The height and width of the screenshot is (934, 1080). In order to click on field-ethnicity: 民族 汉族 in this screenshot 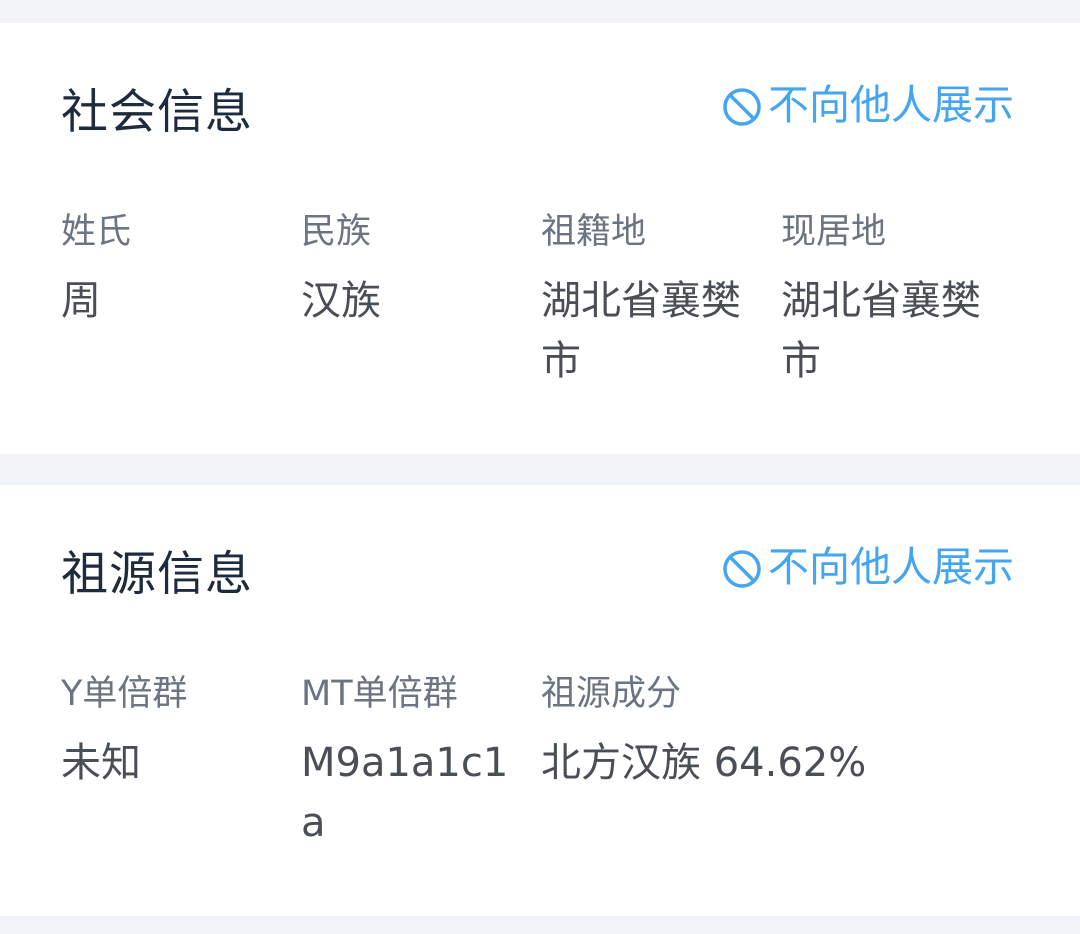, I will do `click(411, 270)`.